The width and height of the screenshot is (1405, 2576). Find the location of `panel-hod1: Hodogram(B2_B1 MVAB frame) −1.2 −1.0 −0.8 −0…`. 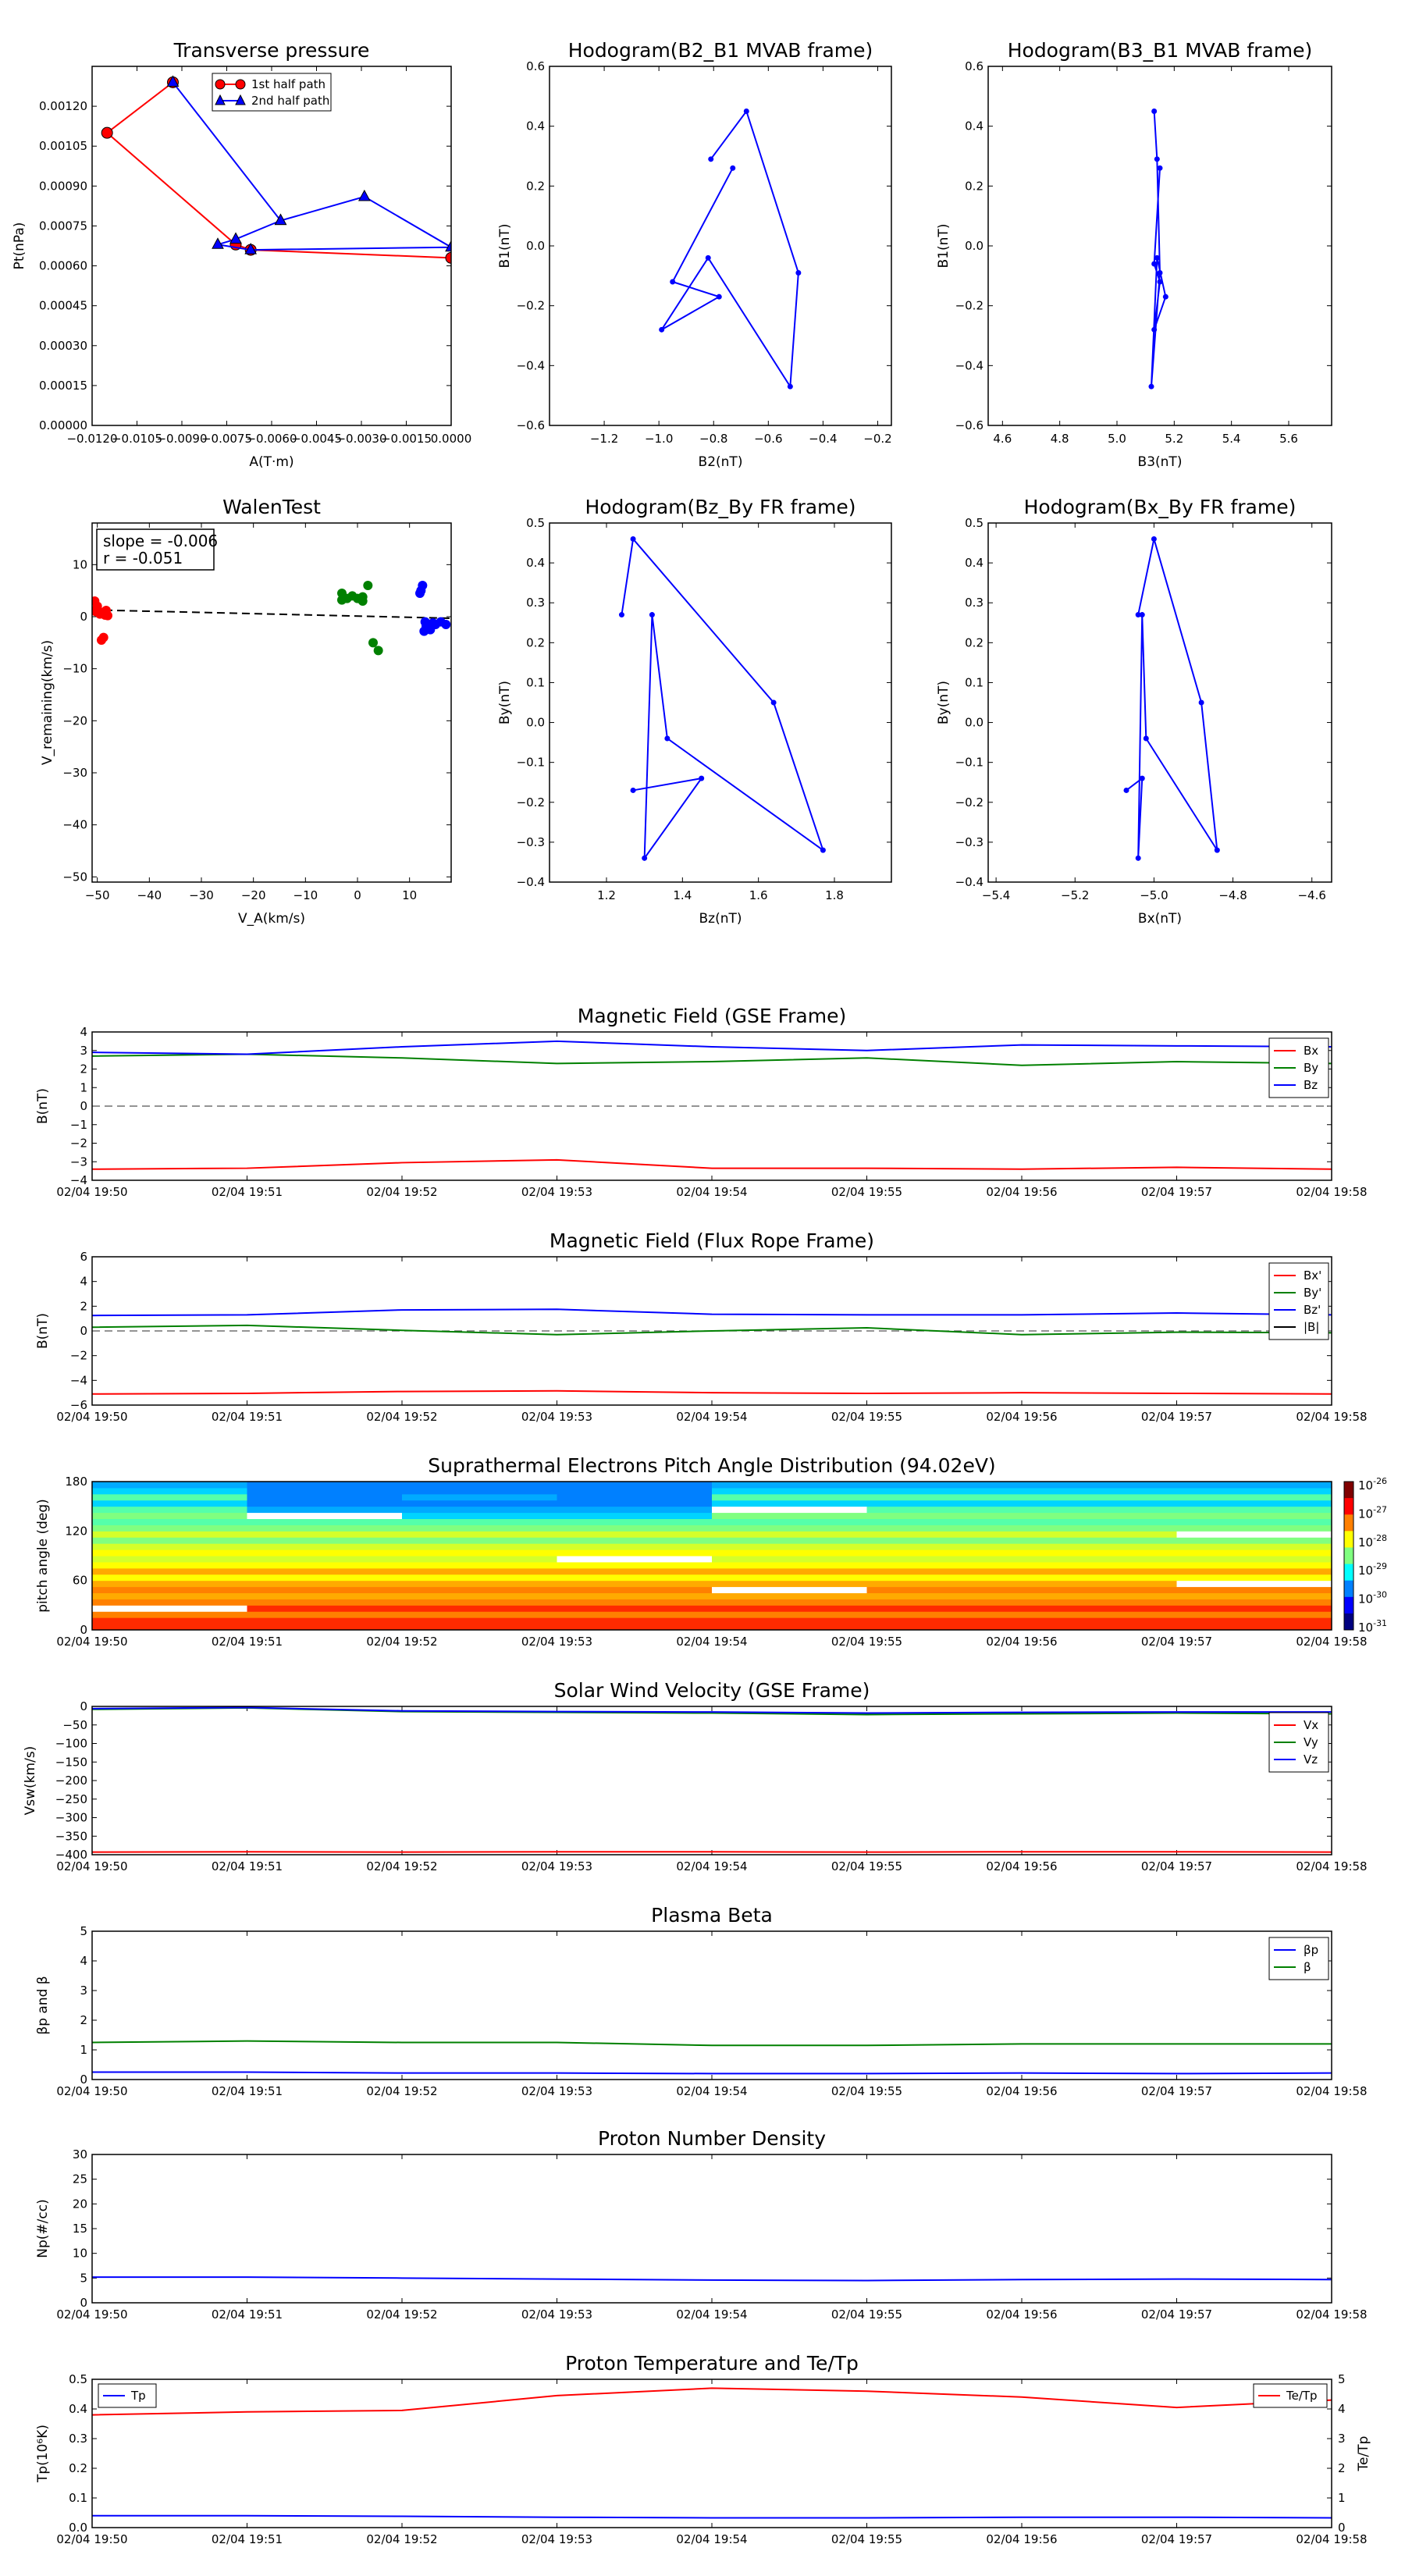

panel-hod1: Hodogram(B2_B1 MVAB frame) −1.2 −1.0 −0.8 −0… is located at coordinates (694, 255).